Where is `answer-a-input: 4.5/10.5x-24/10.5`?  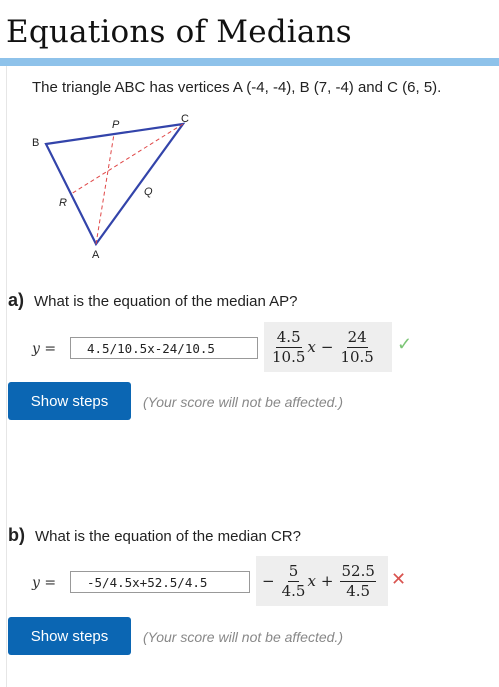
answer-a-input: 4.5/10.5x-24/10.5 is located at coordinates (164, 348).